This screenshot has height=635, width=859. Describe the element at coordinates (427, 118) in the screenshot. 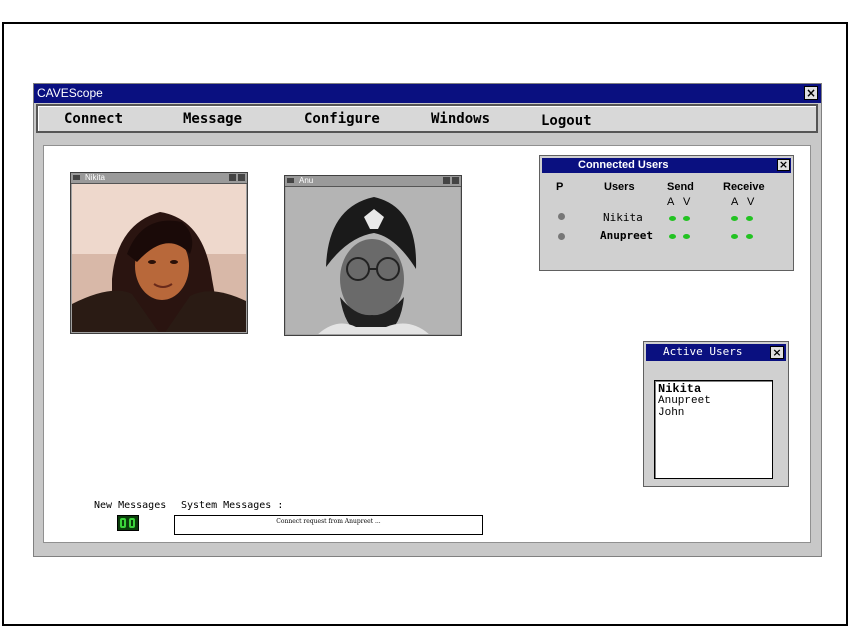

I see `menu-bar: Connect Message Configure Windows Logout` at that location.